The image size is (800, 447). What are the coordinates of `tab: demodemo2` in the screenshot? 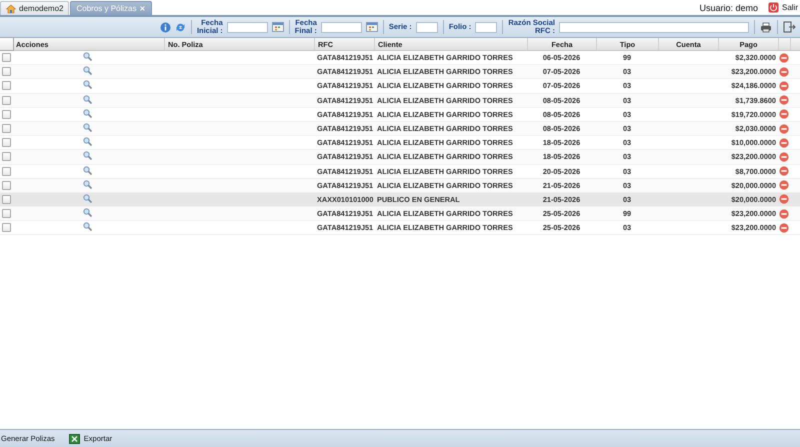 It's located at (35, 8).